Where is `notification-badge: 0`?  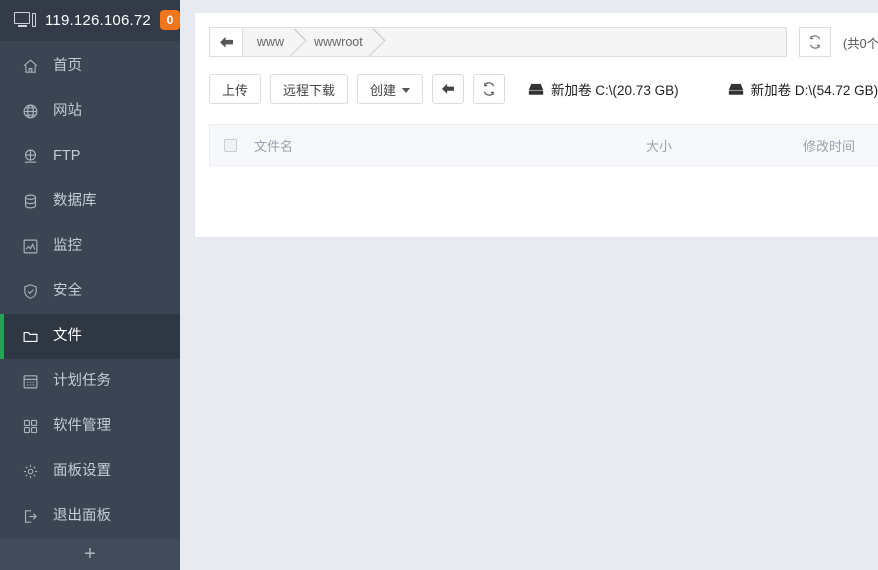 notification-badge: 0 is located at coordinates (169, 20).